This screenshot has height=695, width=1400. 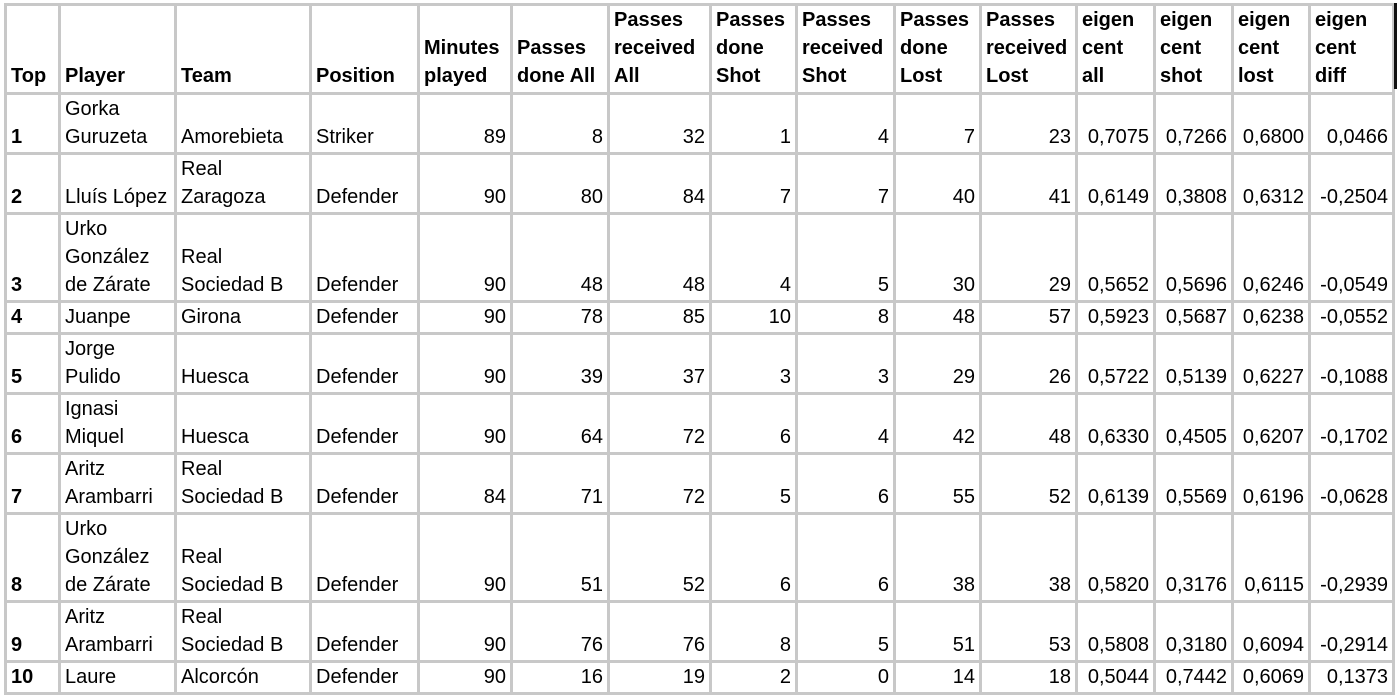 What do you see at coordinates (32, 123) in the screenshot?
I see `cell-rank: 1` at bounding box center [32, 123].